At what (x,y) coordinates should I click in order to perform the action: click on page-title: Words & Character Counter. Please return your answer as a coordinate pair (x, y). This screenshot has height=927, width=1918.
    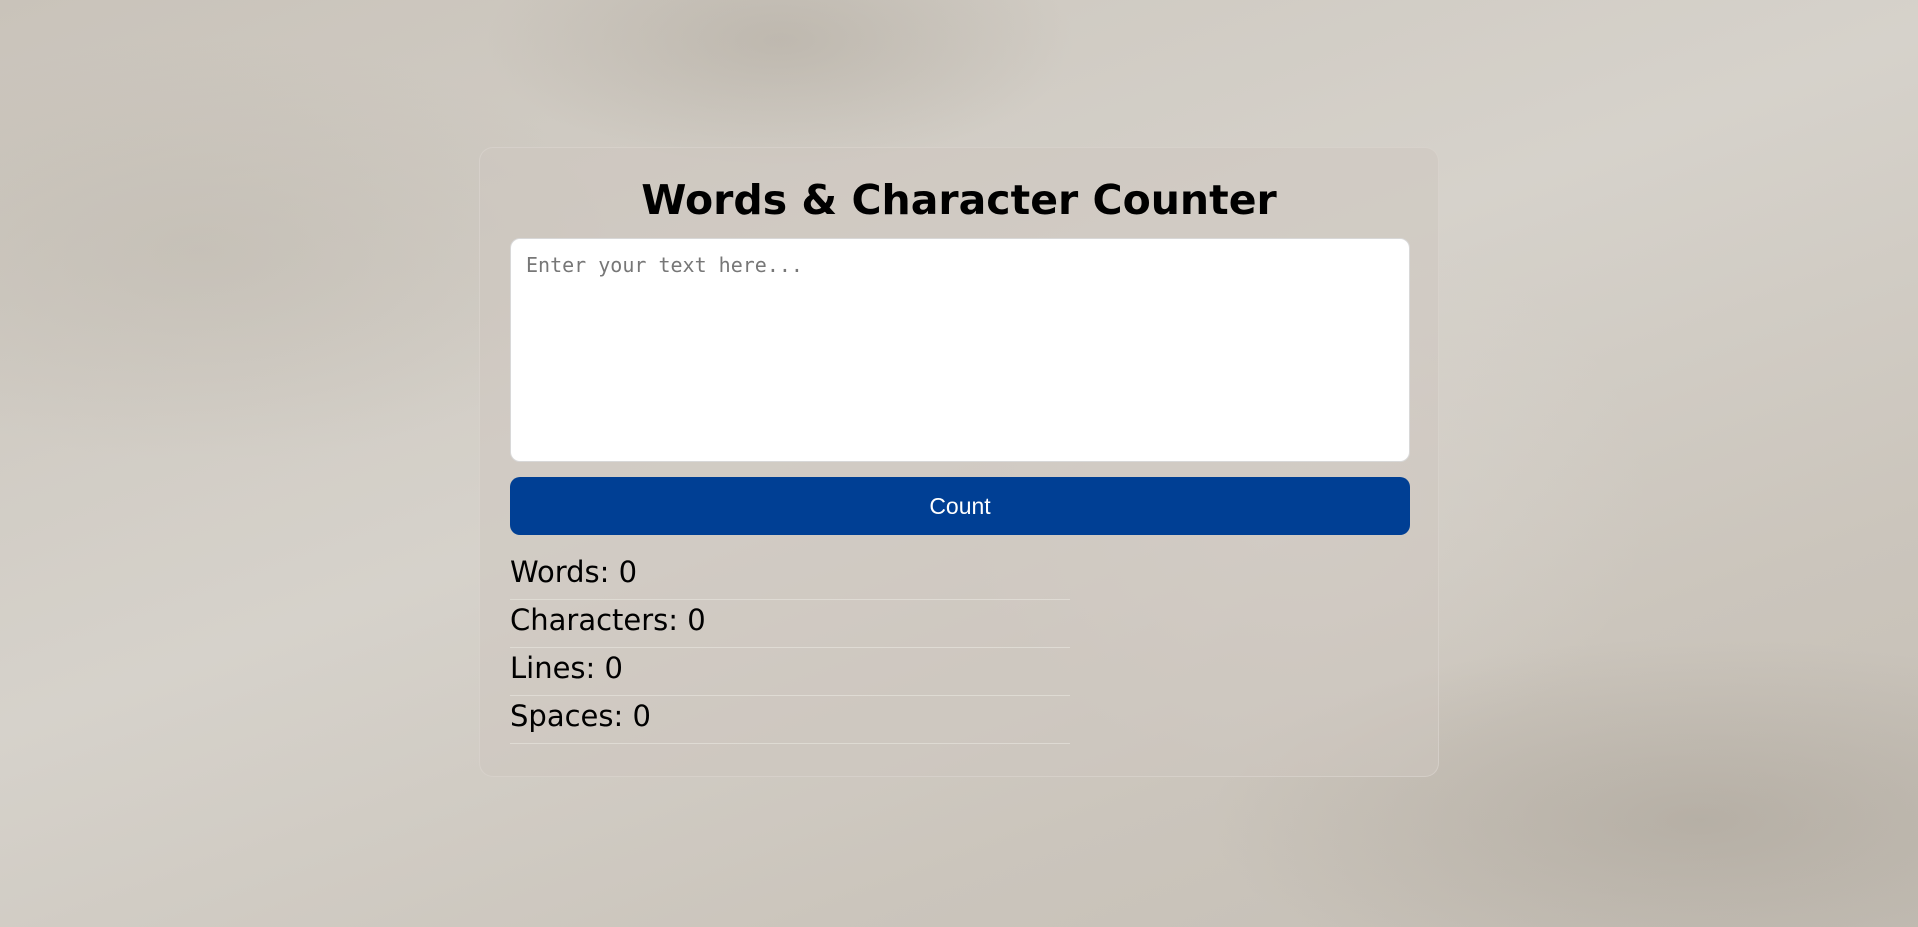
    Looking at the image, I should click on (959, 200).